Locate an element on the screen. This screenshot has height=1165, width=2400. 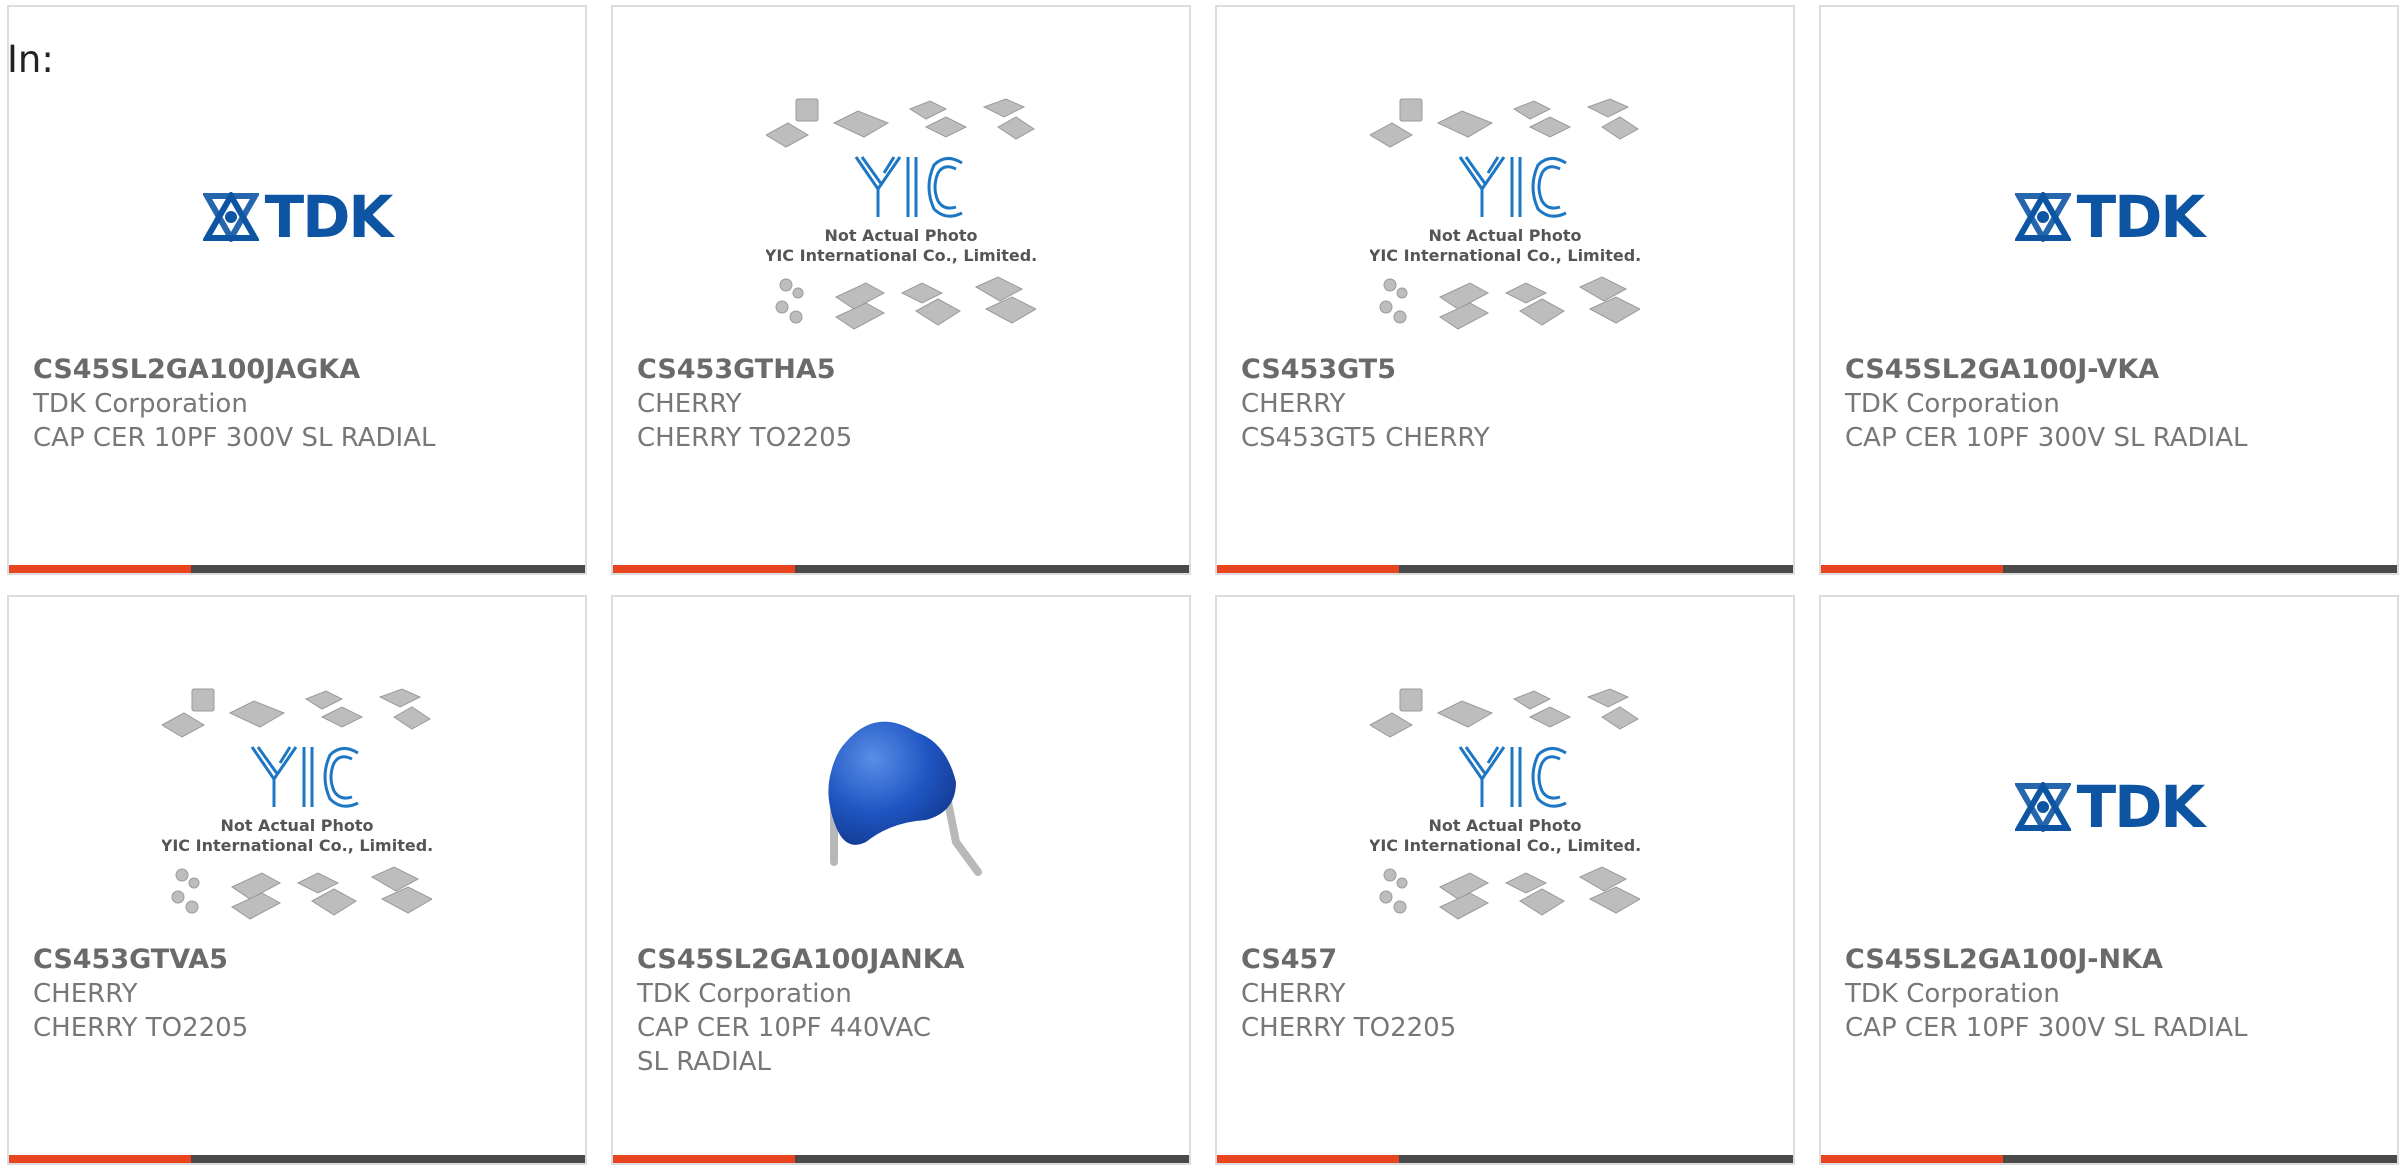
part-number: CS457 is located at coordinates (1446, 960).